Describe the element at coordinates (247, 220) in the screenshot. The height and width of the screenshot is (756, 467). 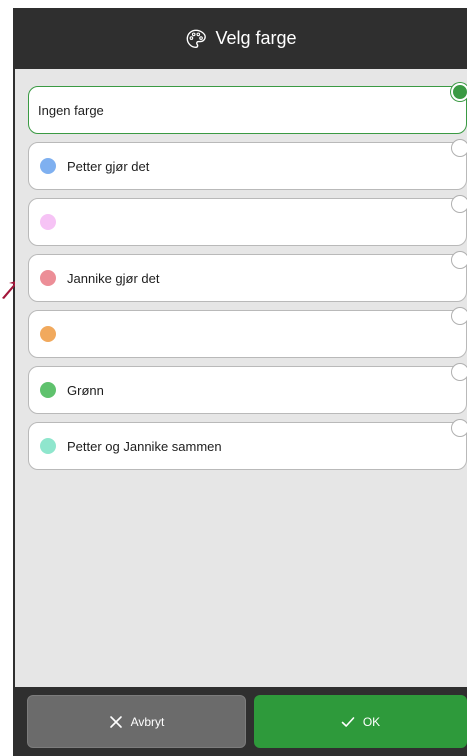
I see `color-option-pink` at that location.